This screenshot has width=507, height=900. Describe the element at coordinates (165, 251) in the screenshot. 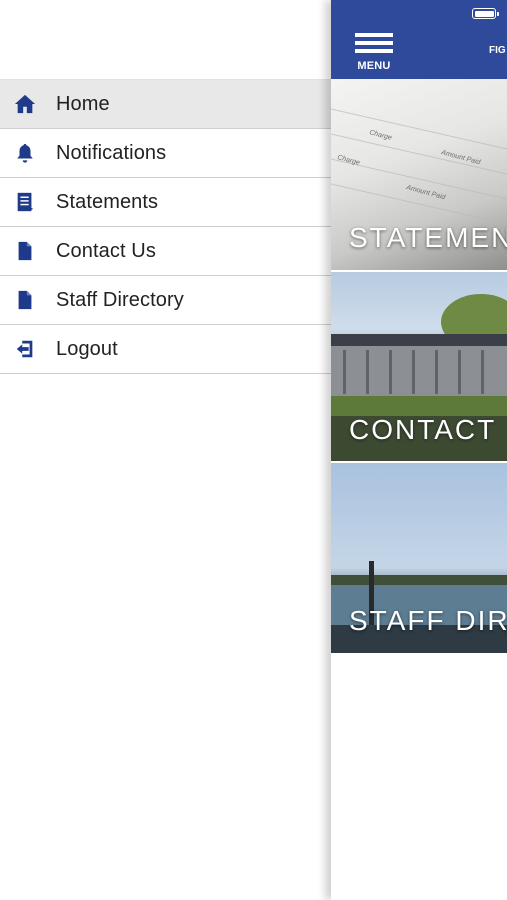

I see `drawer-item-contact-us: Contact Us` at that location.